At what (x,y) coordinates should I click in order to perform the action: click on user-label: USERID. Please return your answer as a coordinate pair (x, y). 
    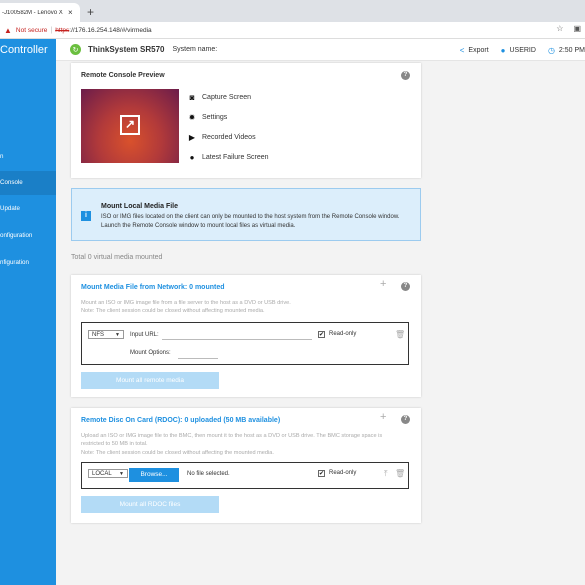
    Looking at the image, I should click on (522, 50).